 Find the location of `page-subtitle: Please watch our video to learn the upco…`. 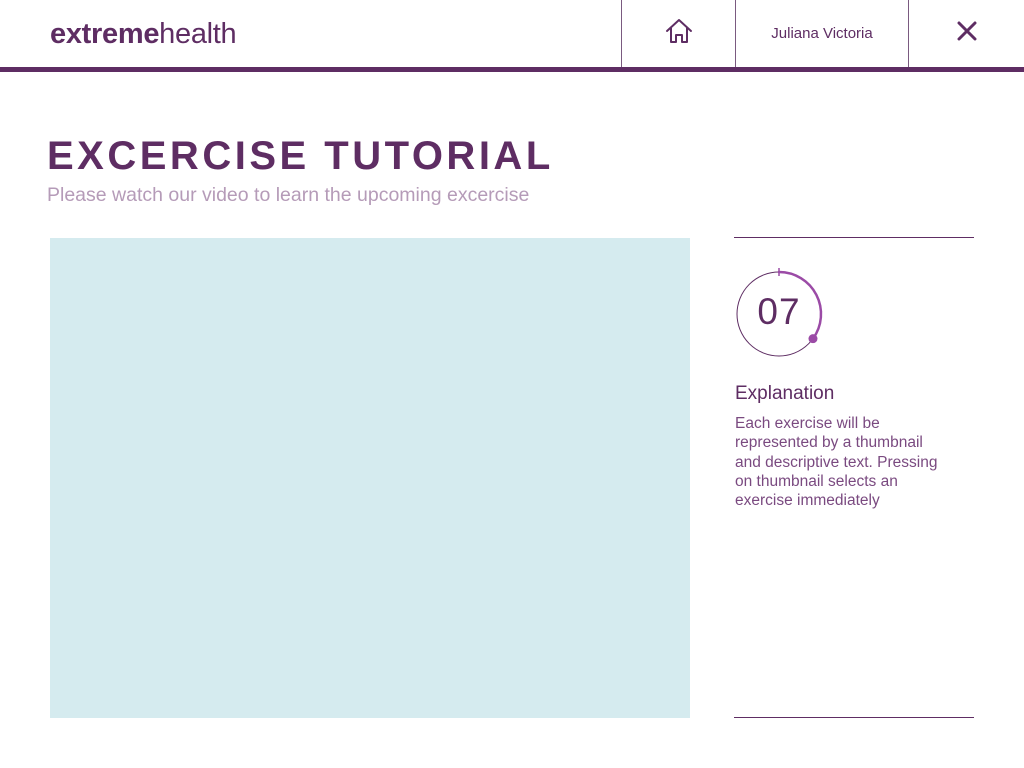

page-subtitle: Please watch our video to learn the upco… is located at coordinates (288, 195).